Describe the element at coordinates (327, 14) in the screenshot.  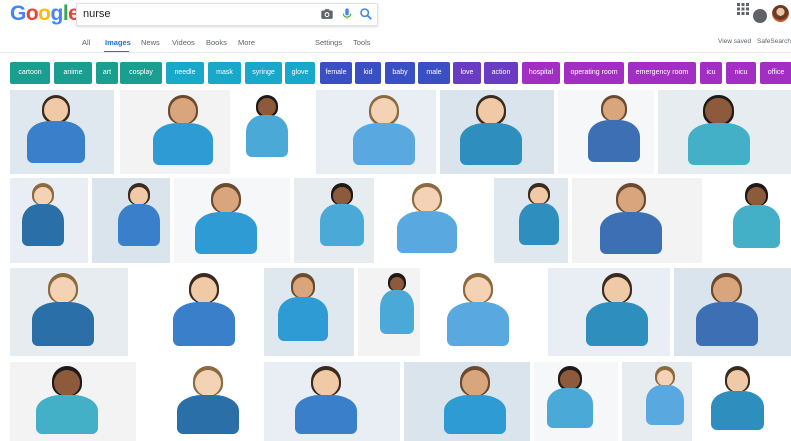
I see `camera-icon` at that location.